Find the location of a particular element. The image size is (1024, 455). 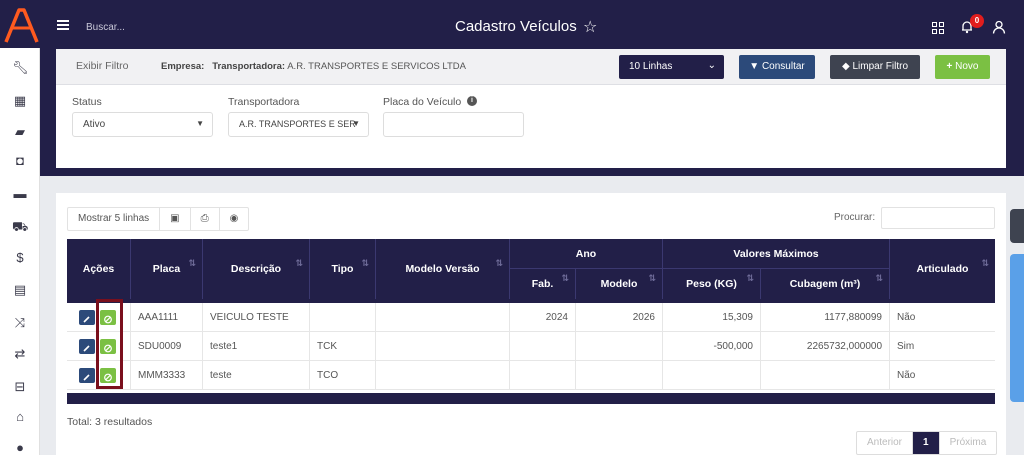

page-1-button: 1 is located at coordinates (926, 443).